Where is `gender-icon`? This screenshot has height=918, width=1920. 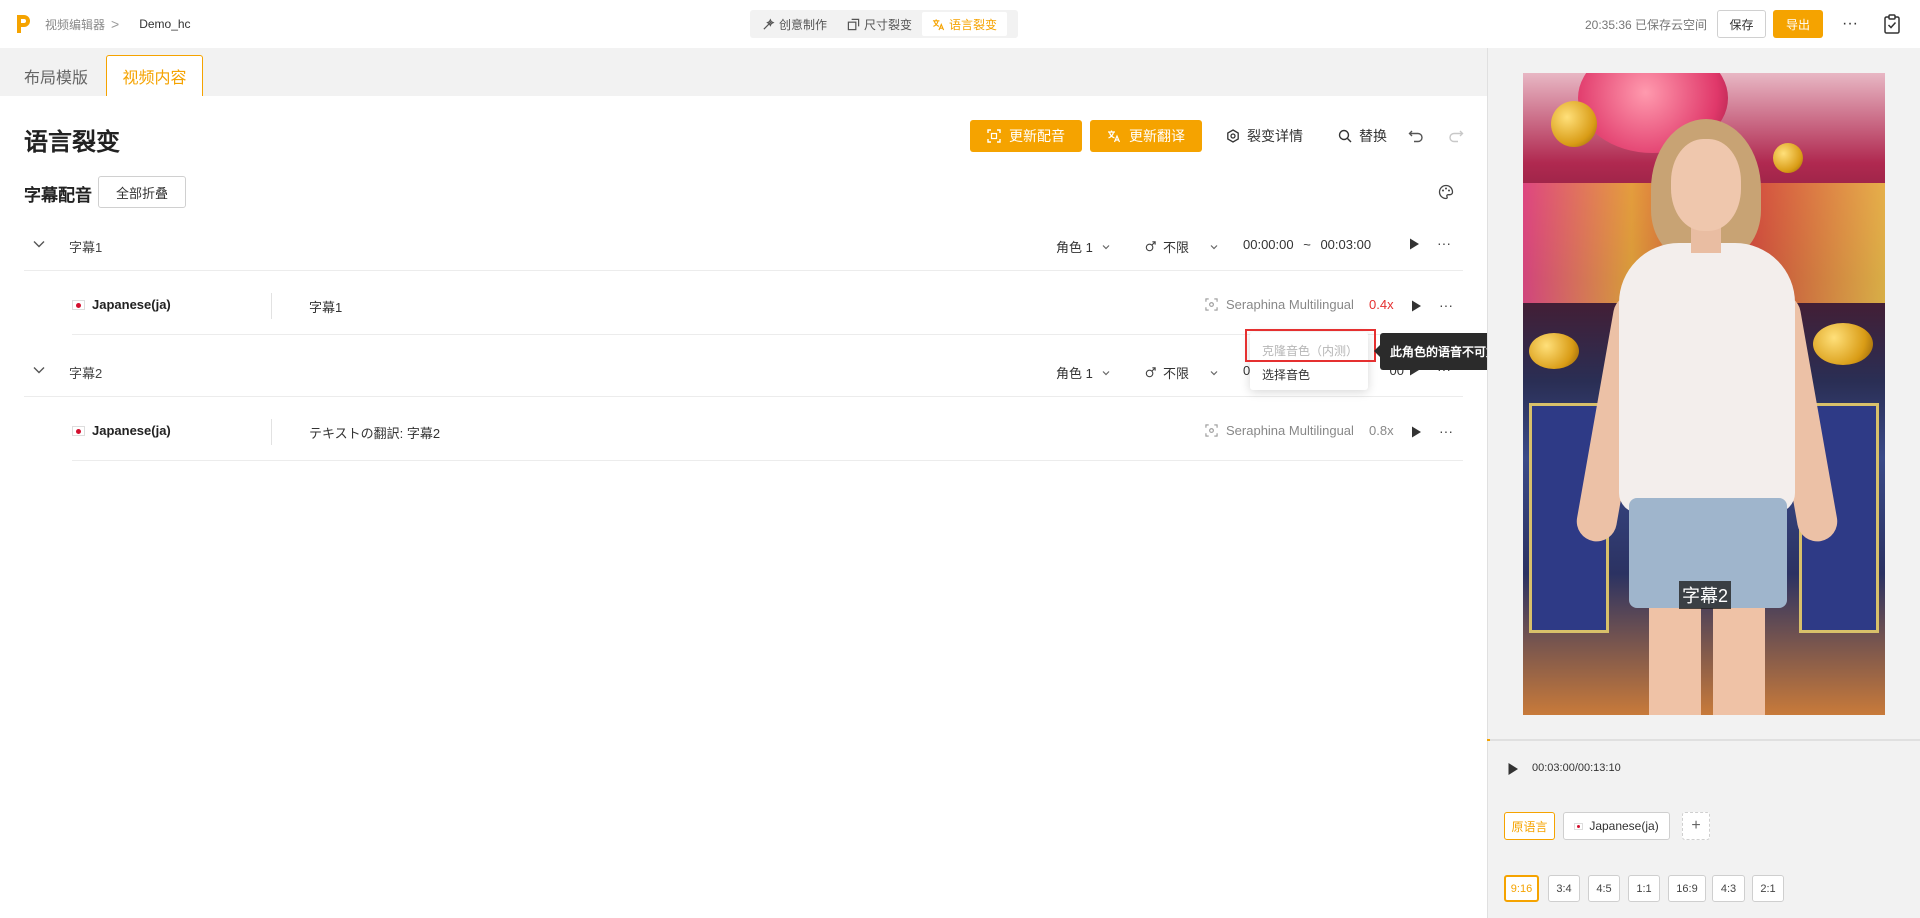 gender-icon is located at coordinates (1150, 246).